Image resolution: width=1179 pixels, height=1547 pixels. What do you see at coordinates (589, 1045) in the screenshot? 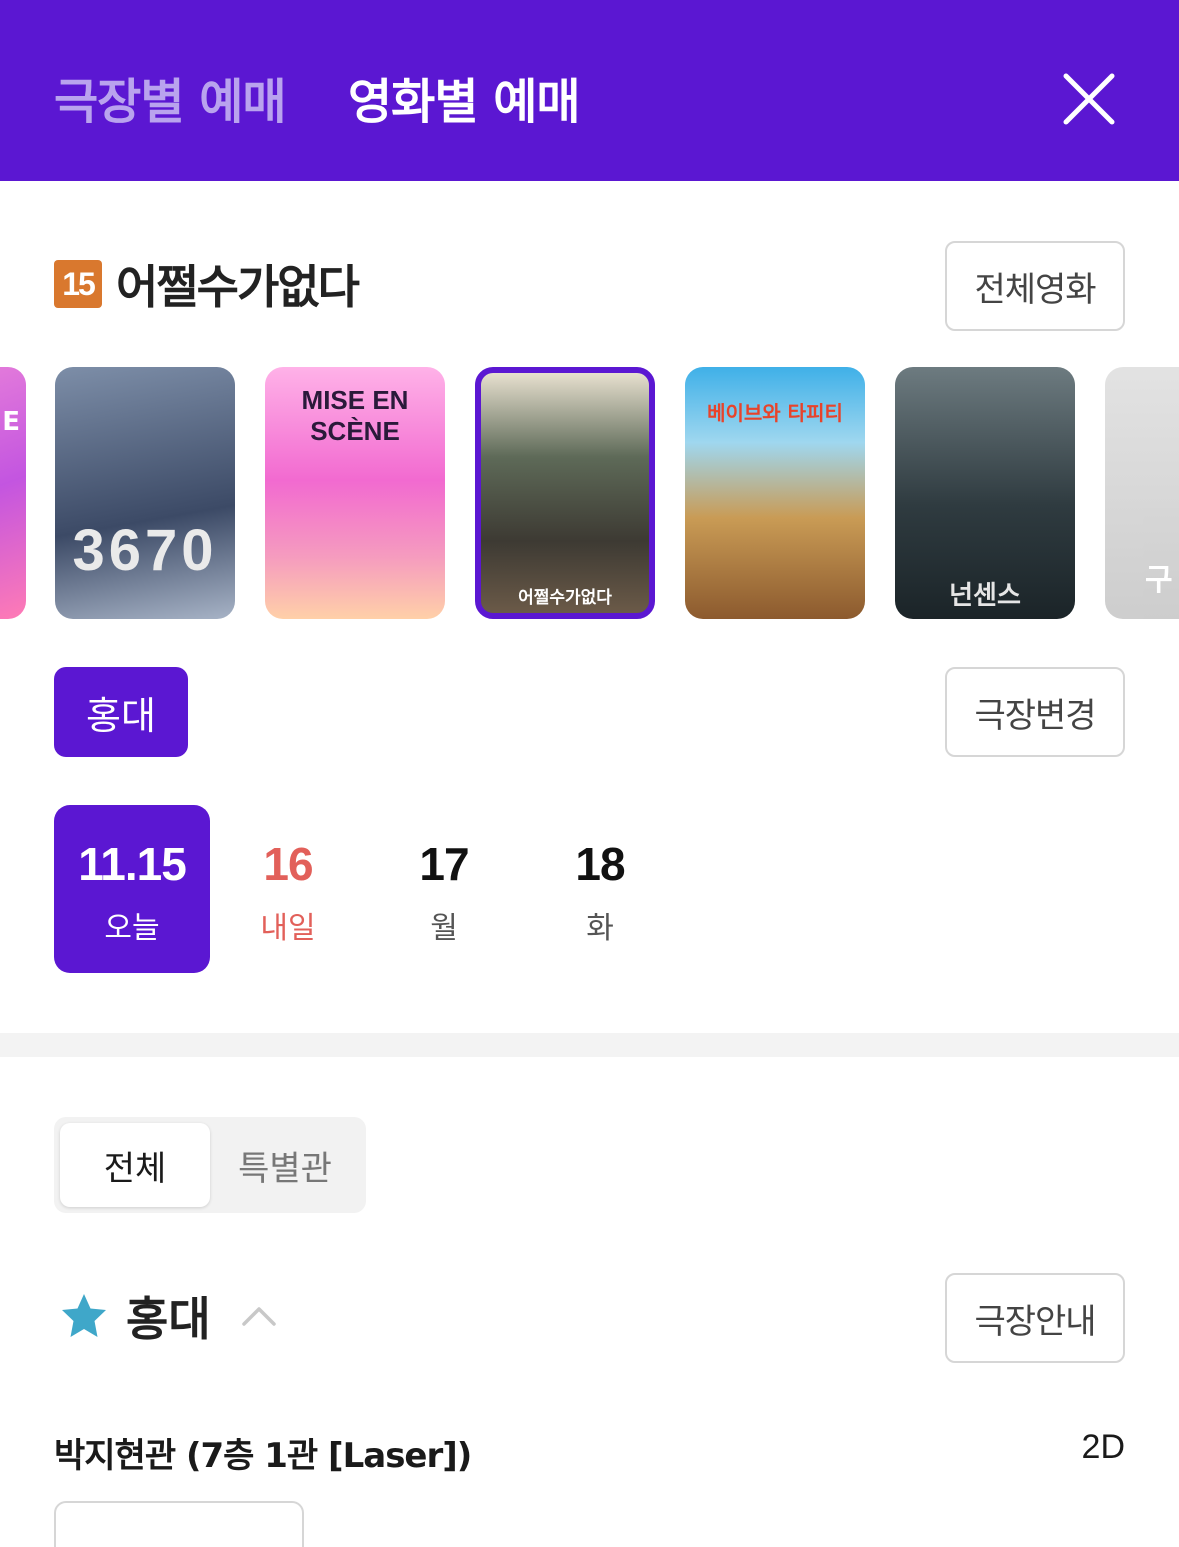
I see `section-divider` at bounding box center [589, 1045].